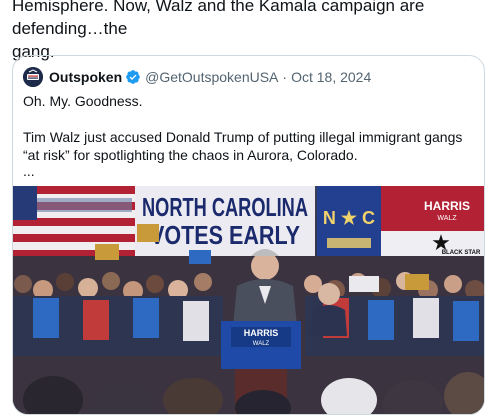  I want to click on quote-line-1: Oh. My. Goodness., so click(83, 101).